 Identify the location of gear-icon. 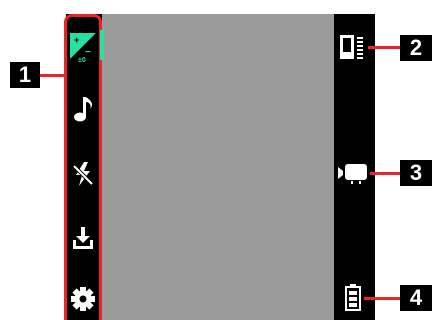
(83, 299).